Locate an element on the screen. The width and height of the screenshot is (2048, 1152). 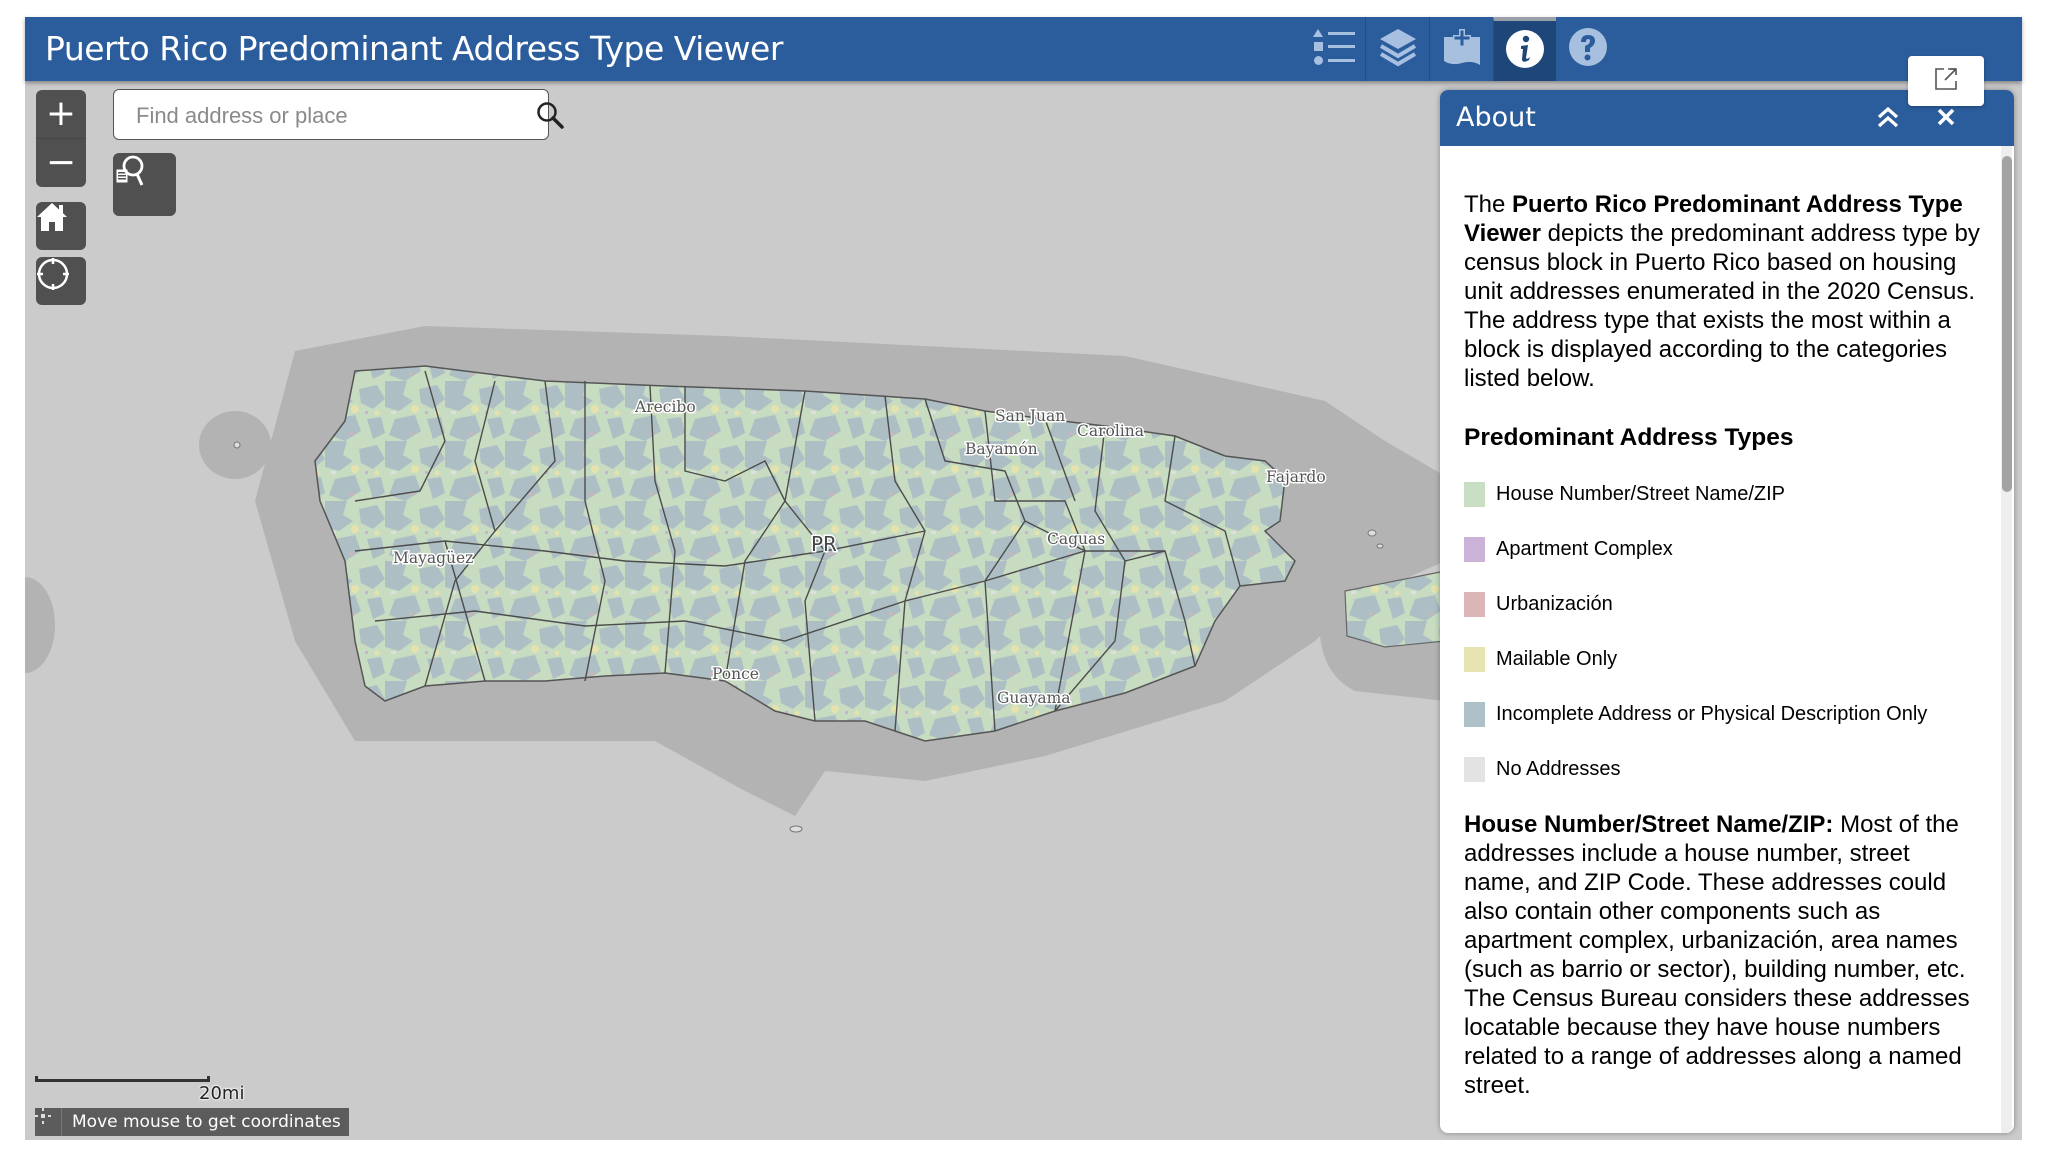
about-button is located at coordinates (1524, 49).